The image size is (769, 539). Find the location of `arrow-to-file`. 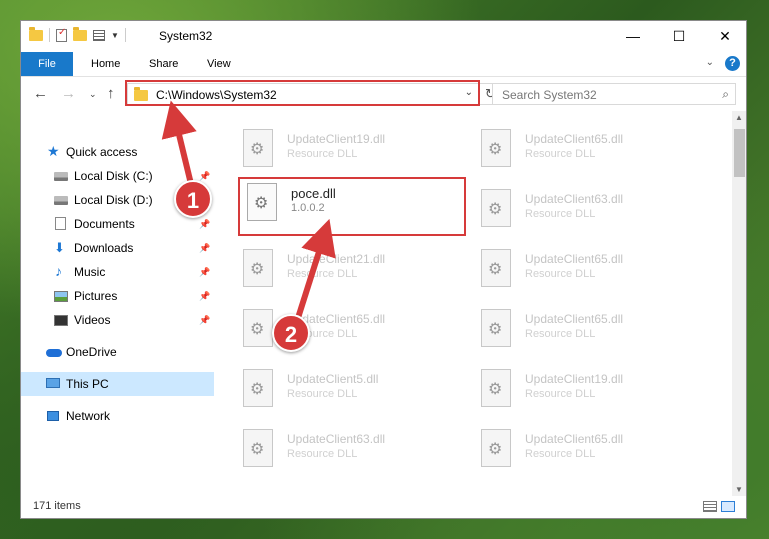

arrow-to-file is located at coordinates (315, 268).